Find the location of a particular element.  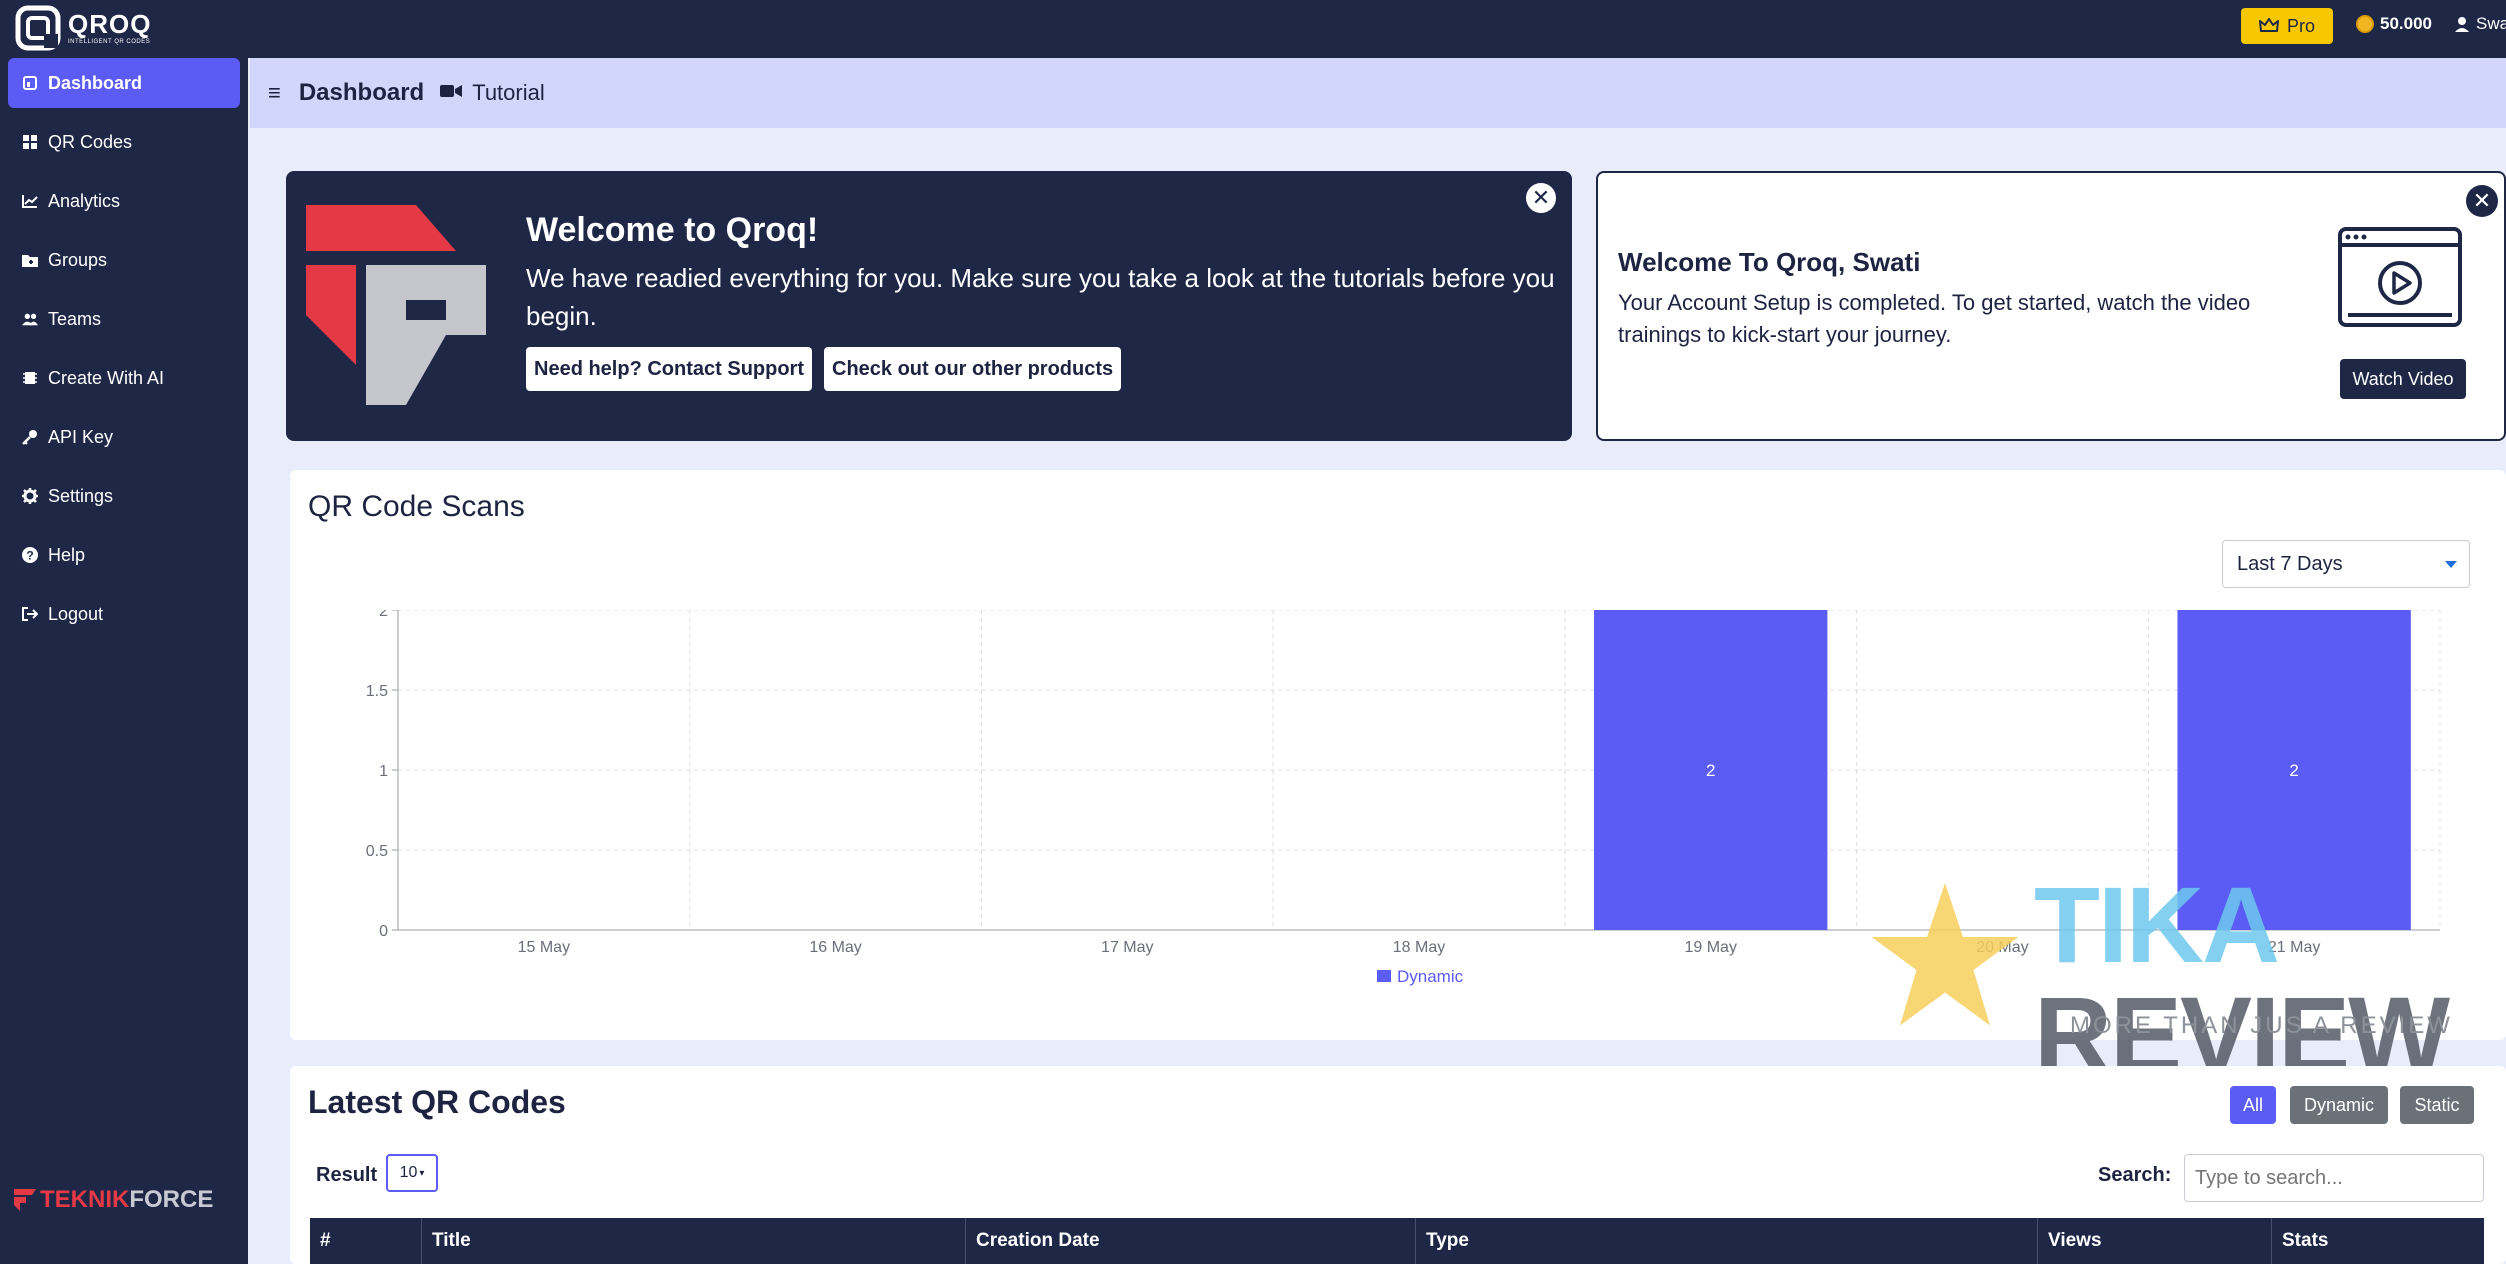

sidebar-item-label: Dashboard is located at coordinates (95, 82).